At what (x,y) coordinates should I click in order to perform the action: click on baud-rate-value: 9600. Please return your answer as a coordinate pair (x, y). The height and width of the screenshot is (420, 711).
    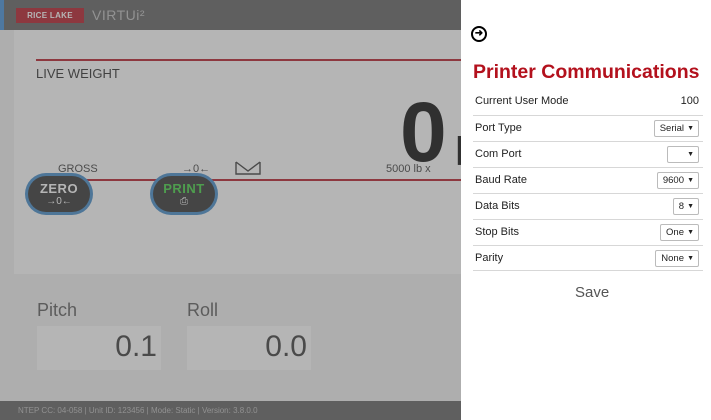
    Looking at the image, I should click on (673, 180).